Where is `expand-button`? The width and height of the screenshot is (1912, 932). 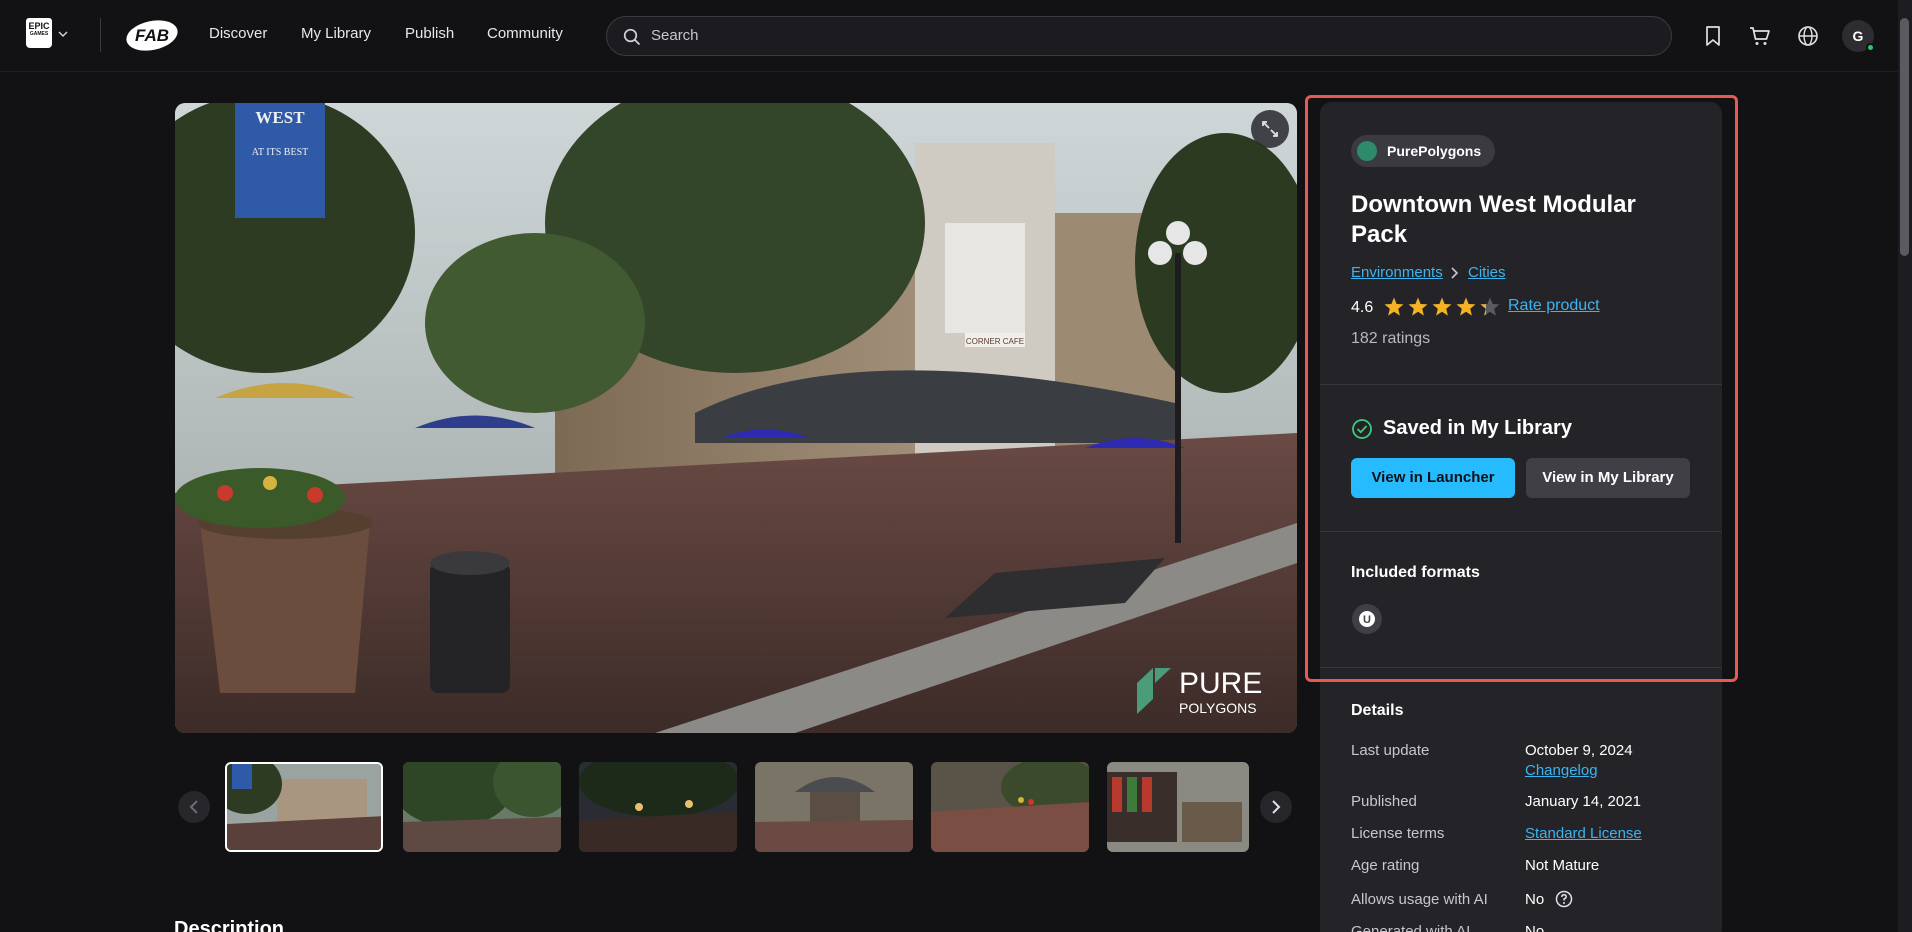
expand-button is located at coordinates (1270, 129).